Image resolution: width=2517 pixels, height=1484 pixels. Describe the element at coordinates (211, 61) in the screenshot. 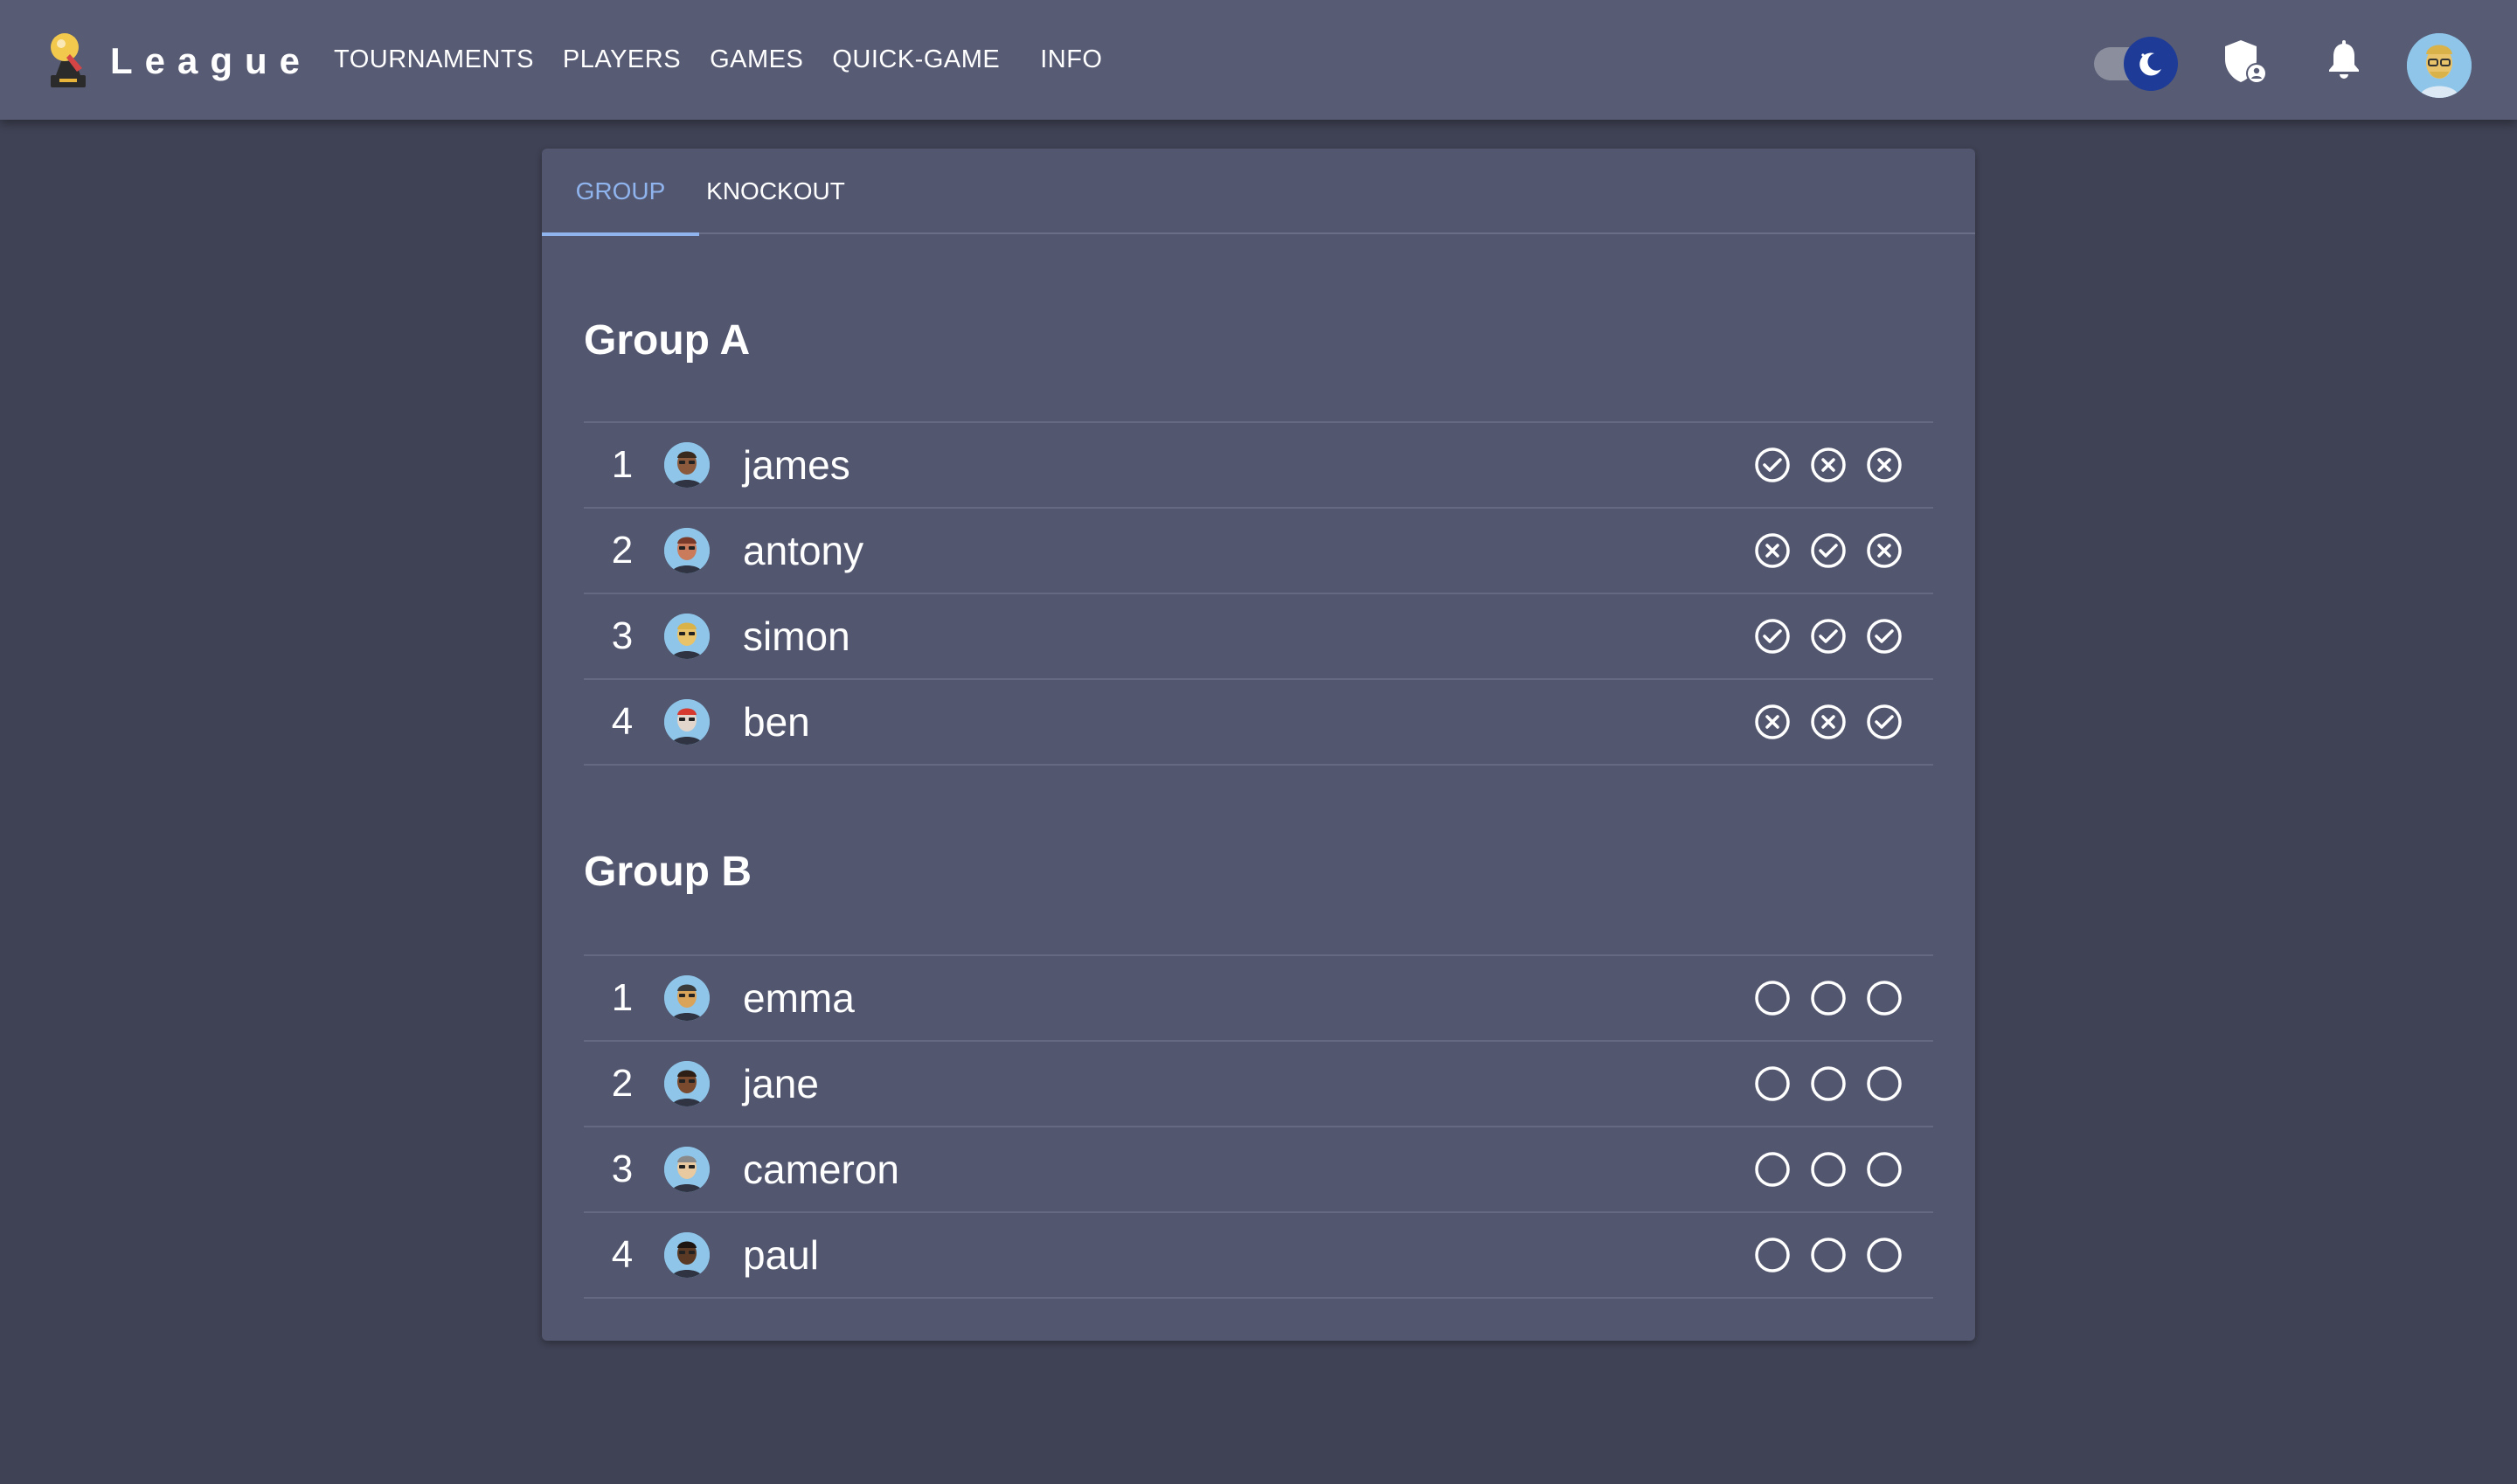

I see `app-title: League` at that location.